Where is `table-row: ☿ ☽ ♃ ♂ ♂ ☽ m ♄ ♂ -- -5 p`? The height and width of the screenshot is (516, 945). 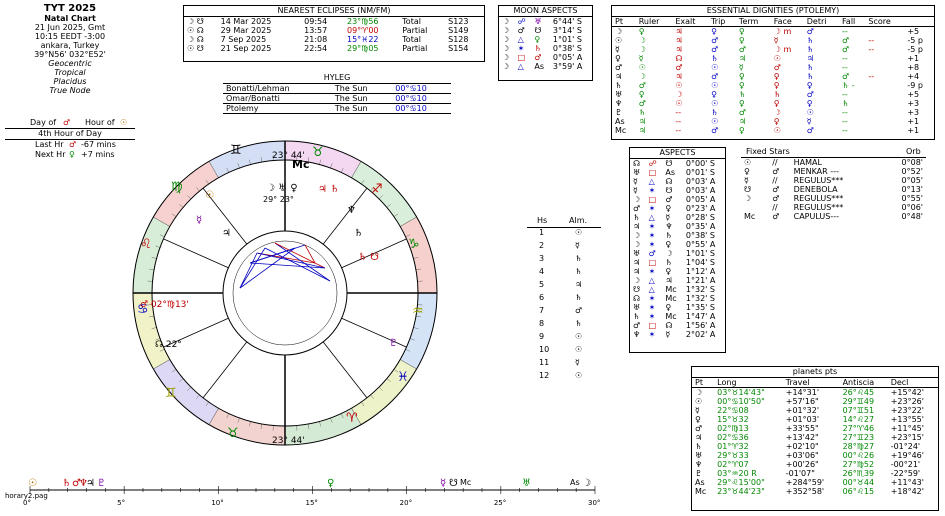
table-row: ☿ ☽ ♃ ♂ ♂ ☽ m ♄ ♂ -- -5 p is located at coordinates (769, 49).